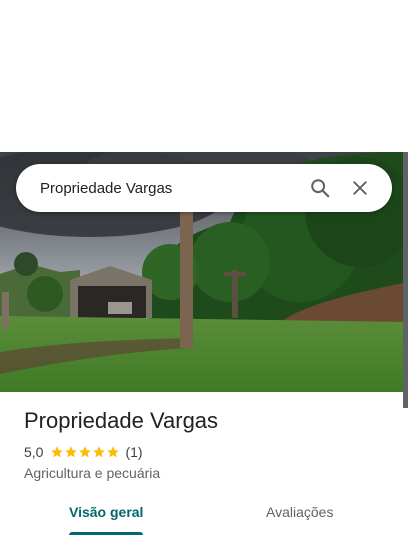 This screenshot has height=544, width=408. I want to click on star-rating, so click(85, 452).